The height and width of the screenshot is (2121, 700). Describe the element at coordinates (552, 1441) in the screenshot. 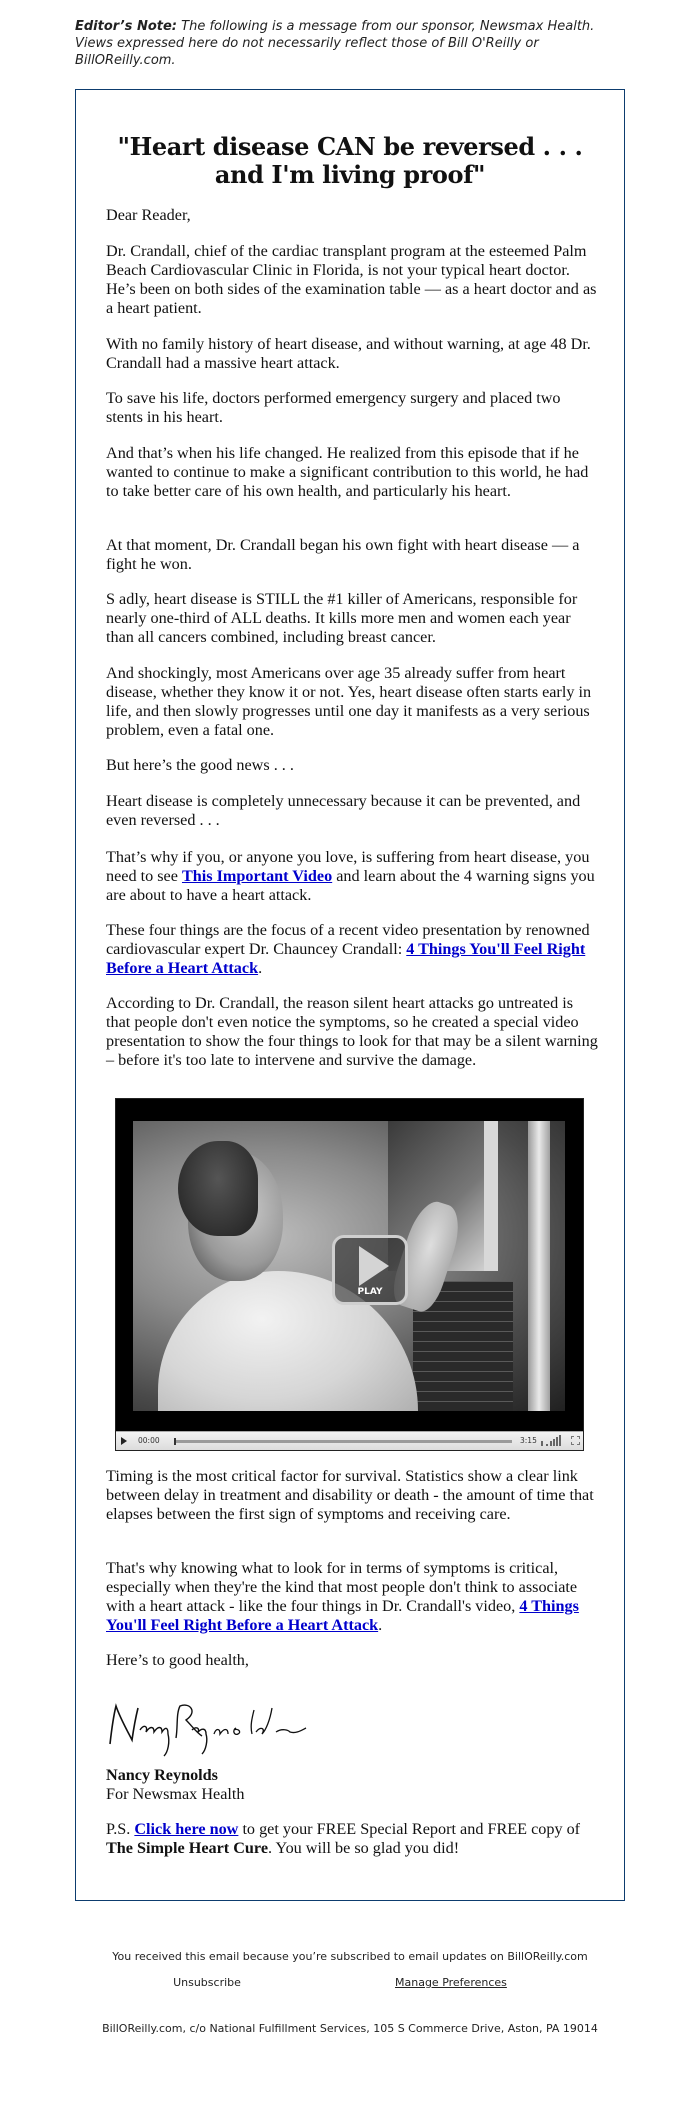

I see `volume-icon` at that location.